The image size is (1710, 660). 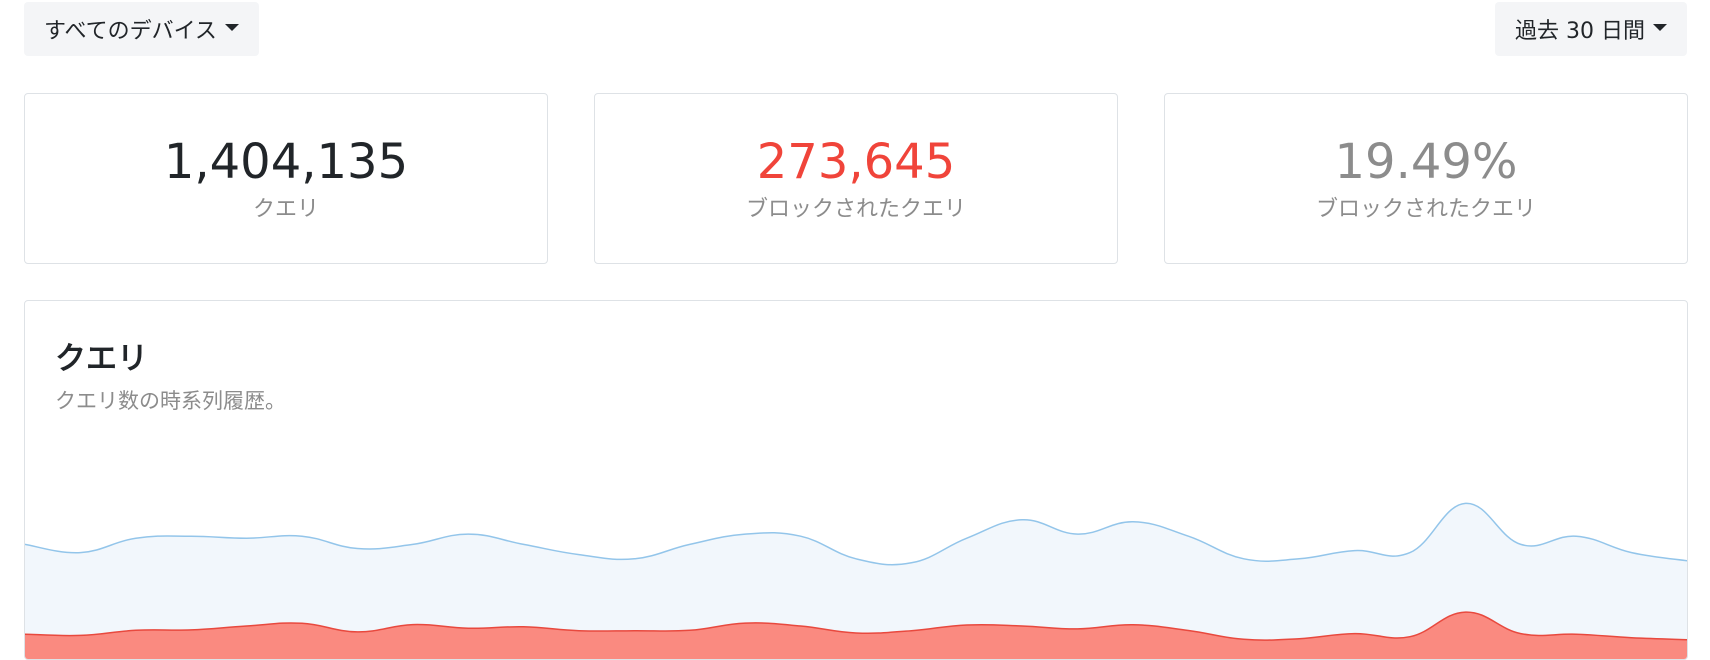 I want to click on blocked-queries-label: ブロックされたクエリ, so click(x=855, y=209).